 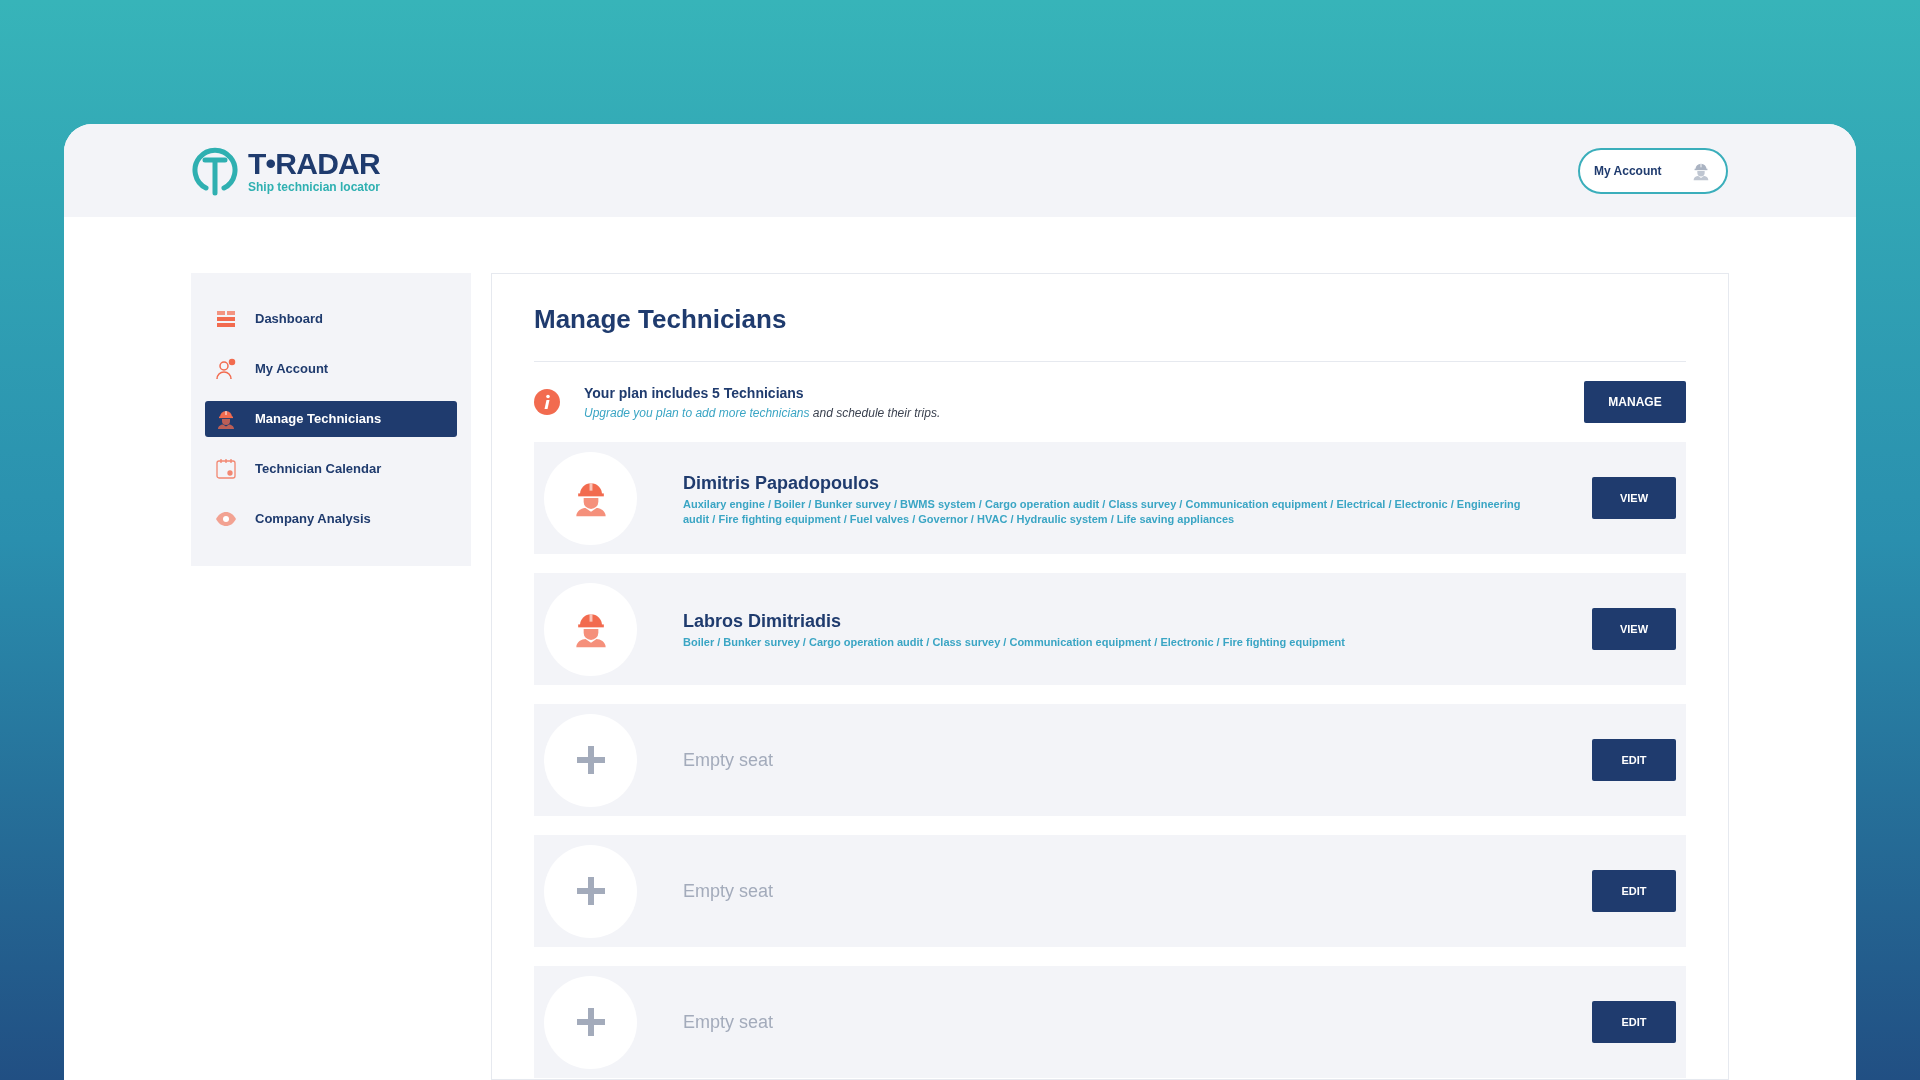 What do you see at coordinates (314, 163) in the screenshot?
I see `logo-text: T•RADAR` at bounding box center [314, 163].